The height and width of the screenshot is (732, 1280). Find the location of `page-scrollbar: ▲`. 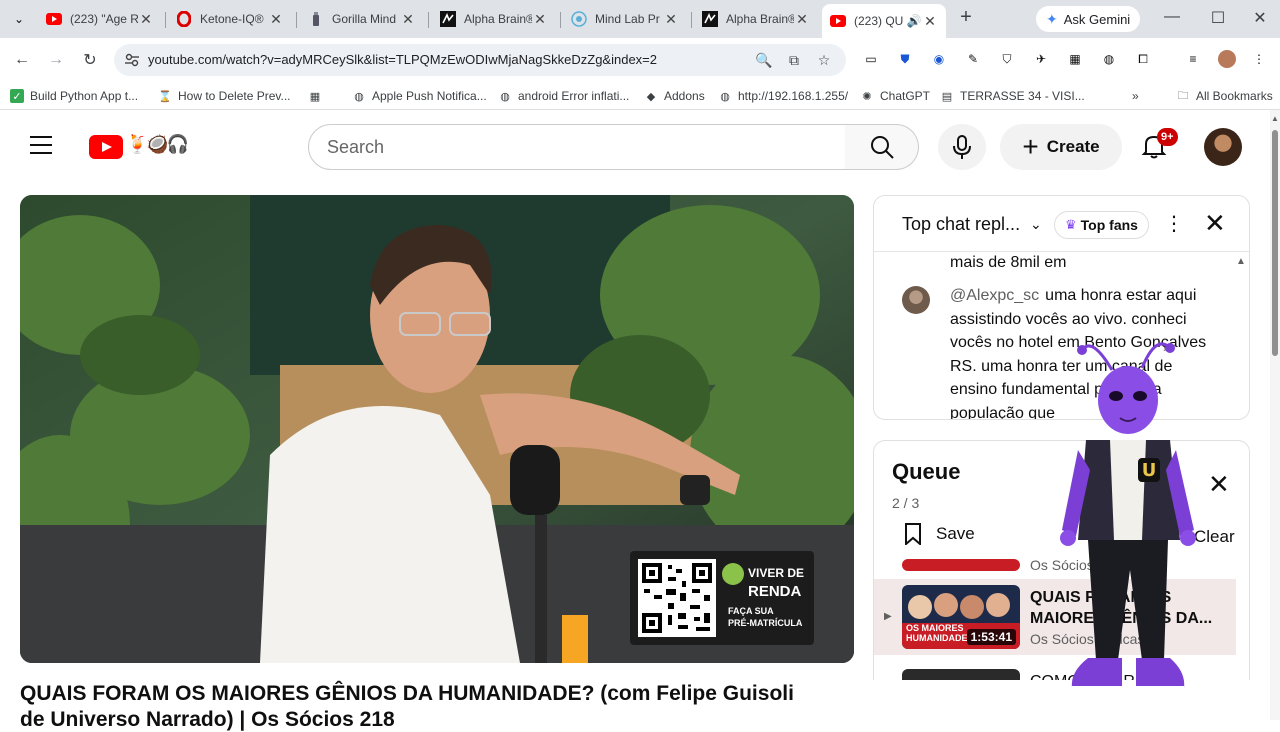

page-scrollbar: ▲ is located at coordinates (1275, 415).